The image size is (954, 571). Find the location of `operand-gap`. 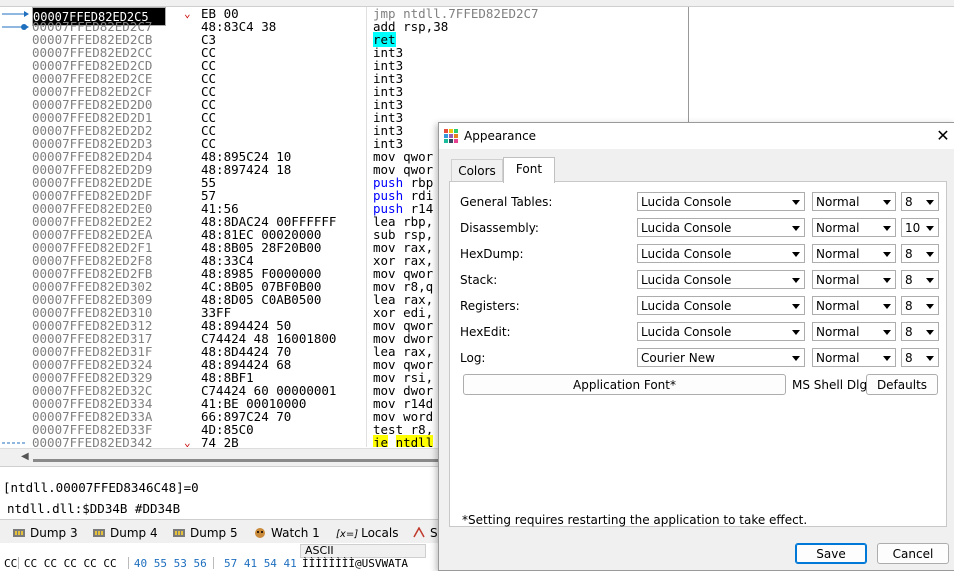

operand-gap is located at coordinates (400, 26).